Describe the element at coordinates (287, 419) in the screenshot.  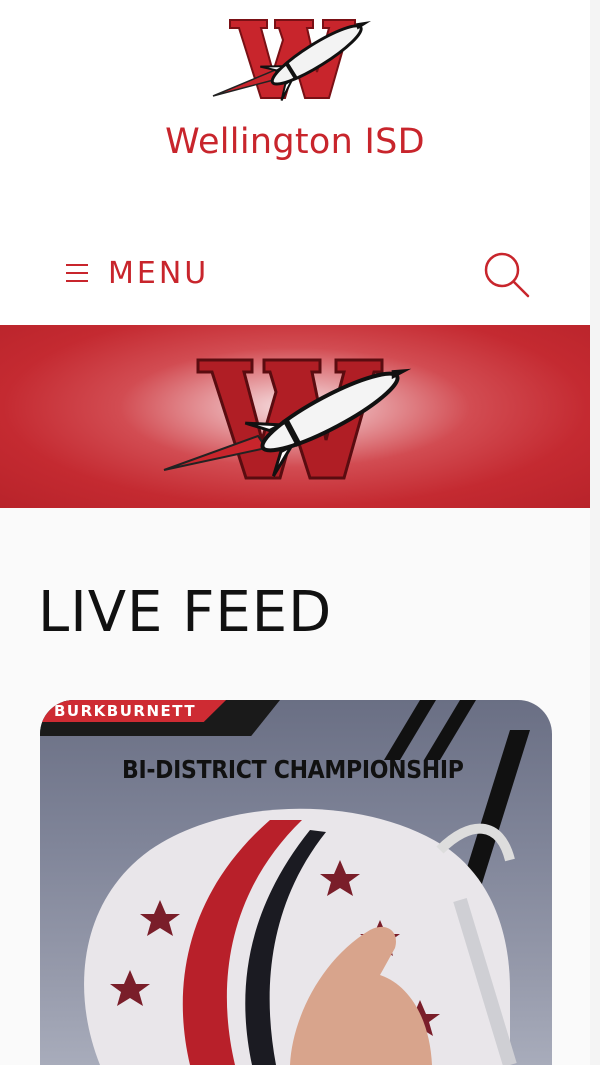
I see `rocket-w-logo-large` at that location.